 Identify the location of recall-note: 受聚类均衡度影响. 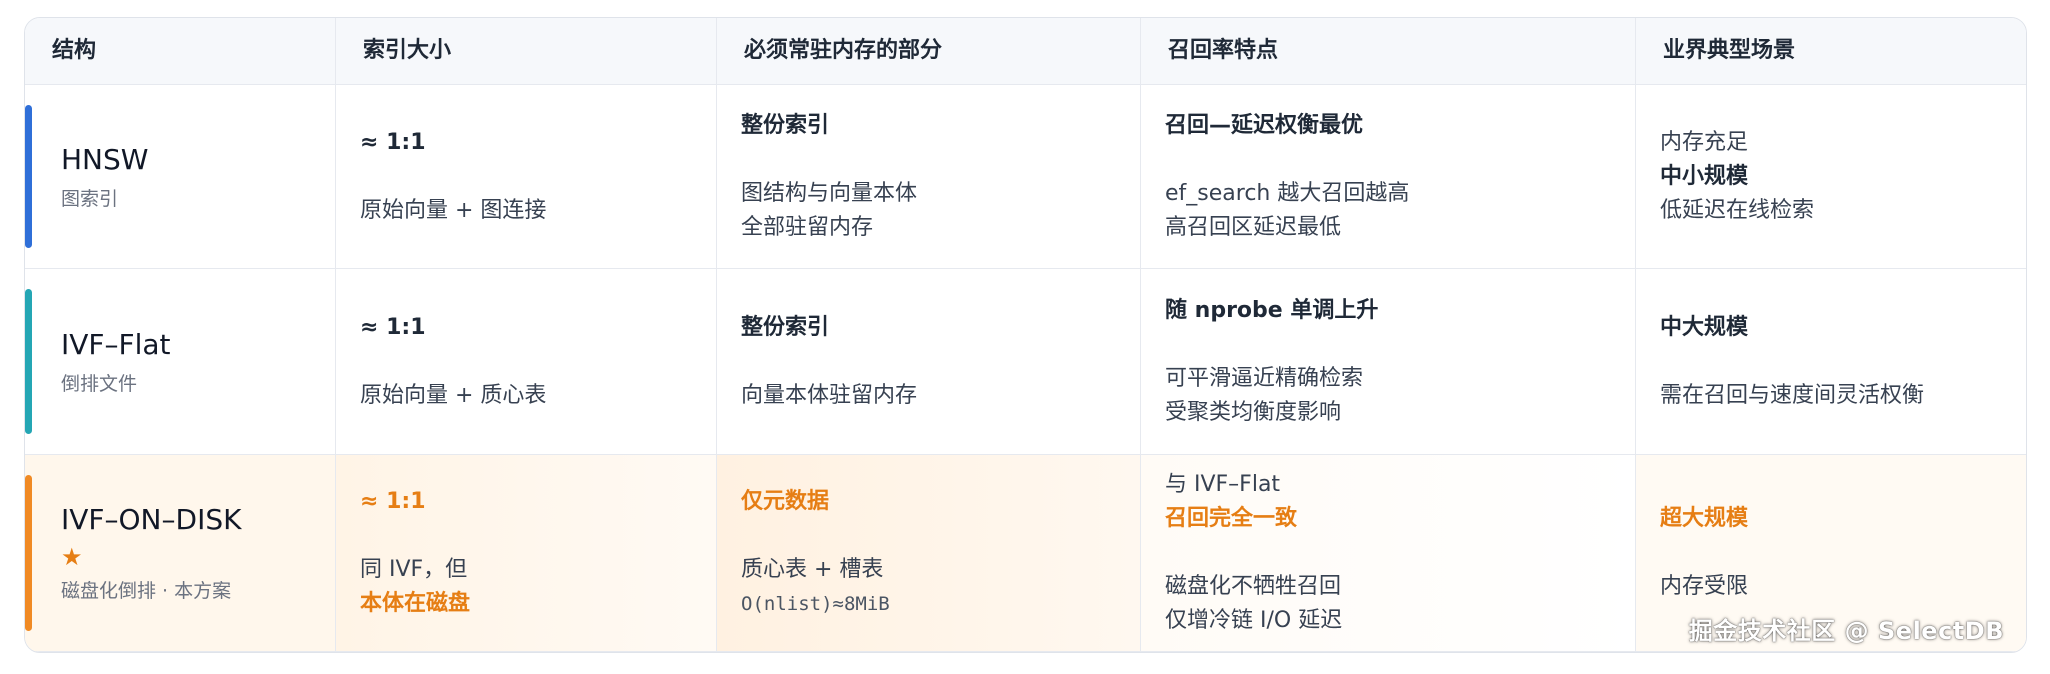
(1253, 412).